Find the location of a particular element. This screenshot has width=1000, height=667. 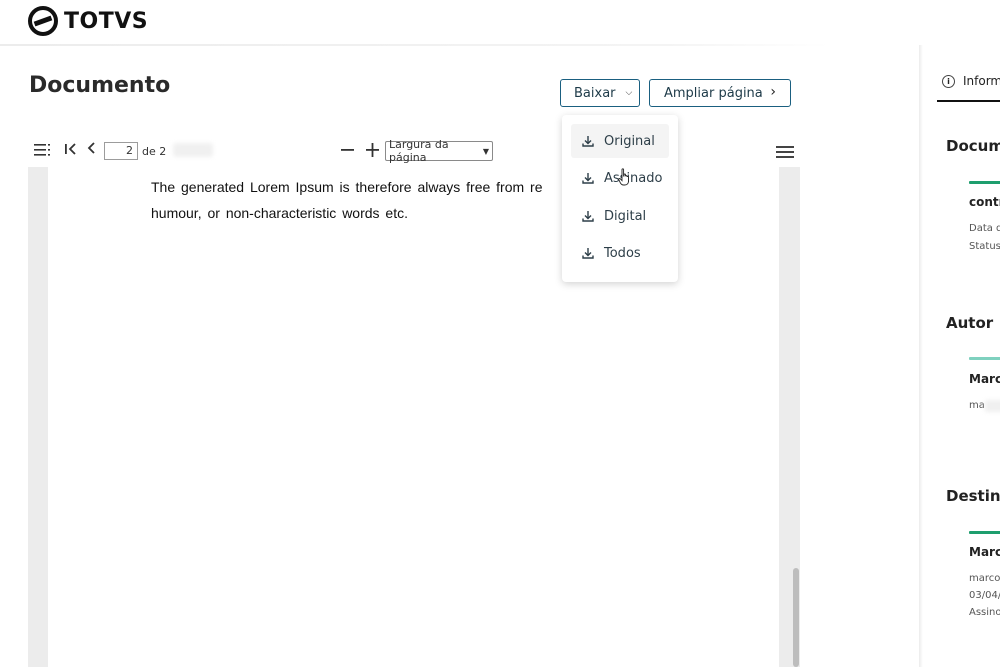

header-divider is located at coordinates (415, 45).